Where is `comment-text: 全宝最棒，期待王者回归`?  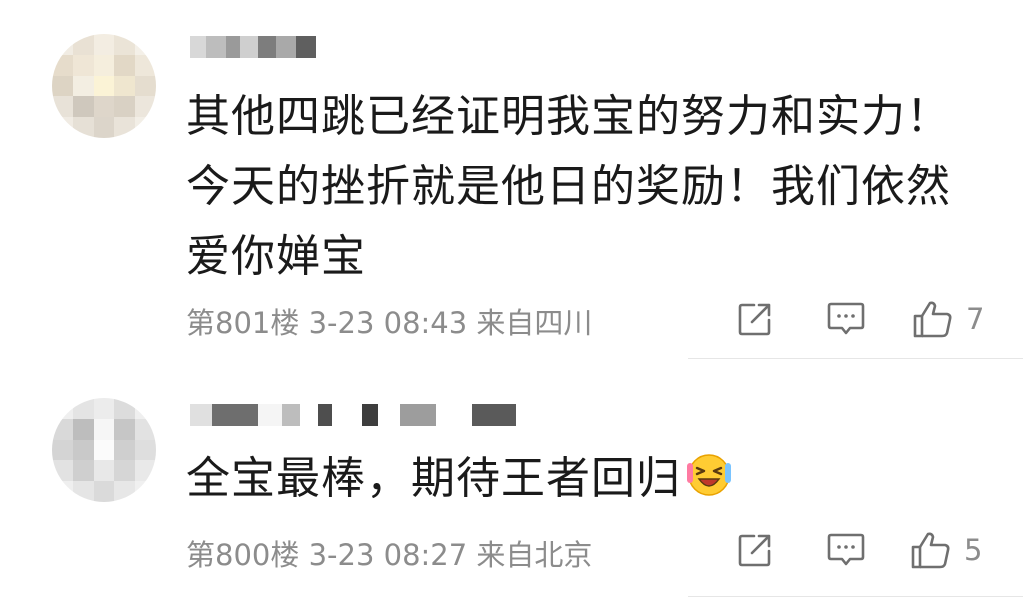 comment-text: 全宝最棒，期待王者回归 is located at coordinates (581, 482).